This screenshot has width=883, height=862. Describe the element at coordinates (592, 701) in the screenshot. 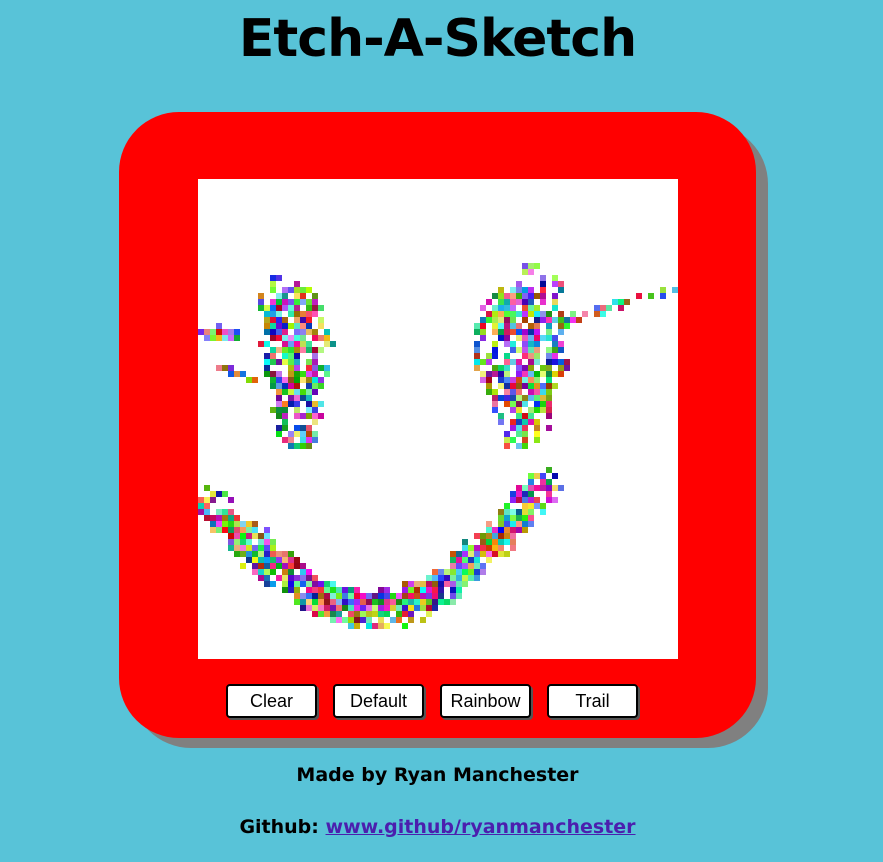

I see `trail-button: Trail` at that location.